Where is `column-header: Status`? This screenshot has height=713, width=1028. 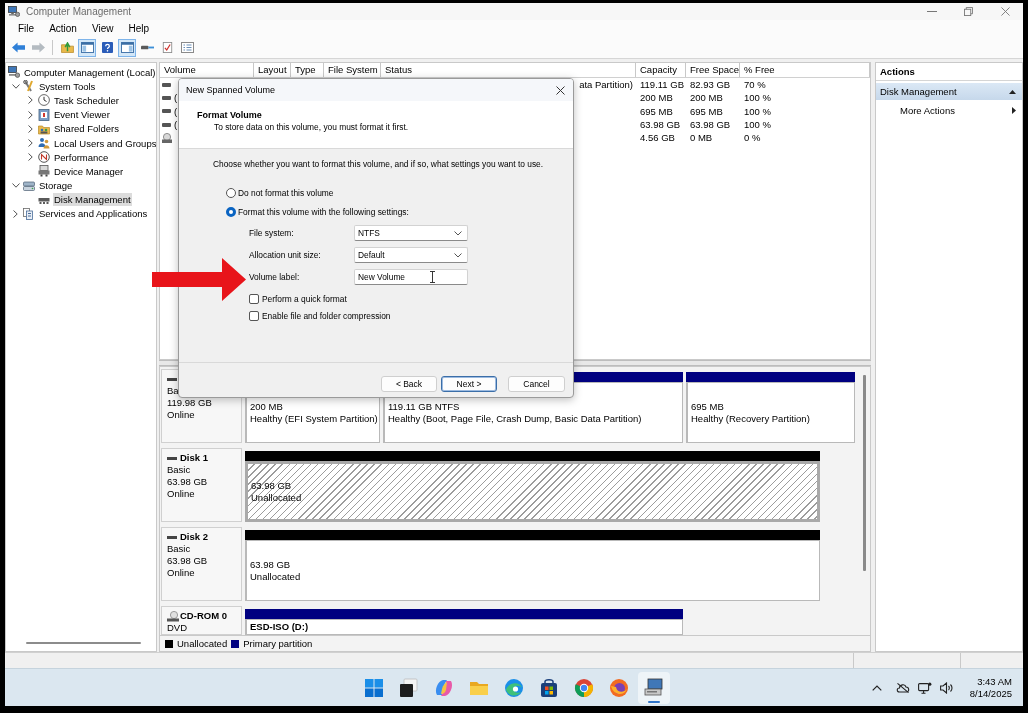
column-header: Status is located at coordinates (508, 70).